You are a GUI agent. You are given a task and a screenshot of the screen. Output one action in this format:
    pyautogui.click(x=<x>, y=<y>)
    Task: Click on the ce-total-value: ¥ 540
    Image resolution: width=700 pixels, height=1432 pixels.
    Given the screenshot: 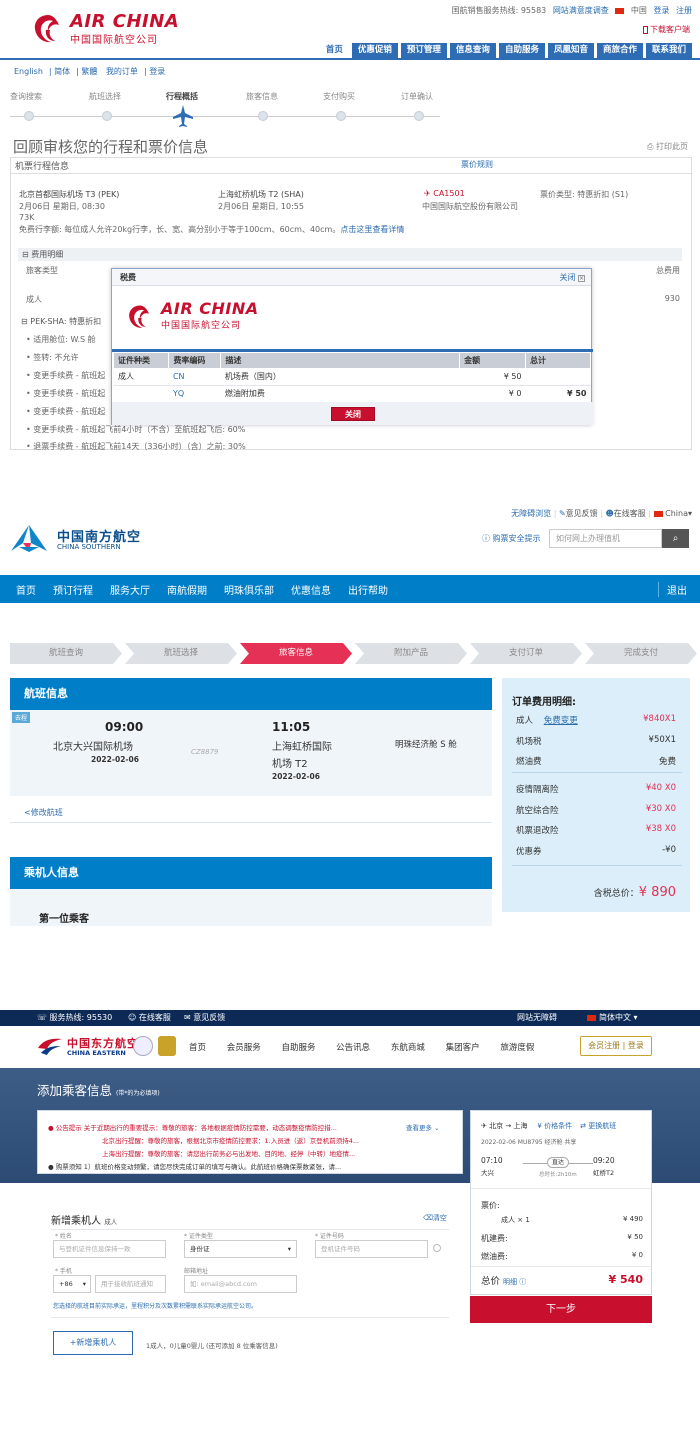 What is the action you would take?
    pyautogui.click(x=625, y=1279)
    